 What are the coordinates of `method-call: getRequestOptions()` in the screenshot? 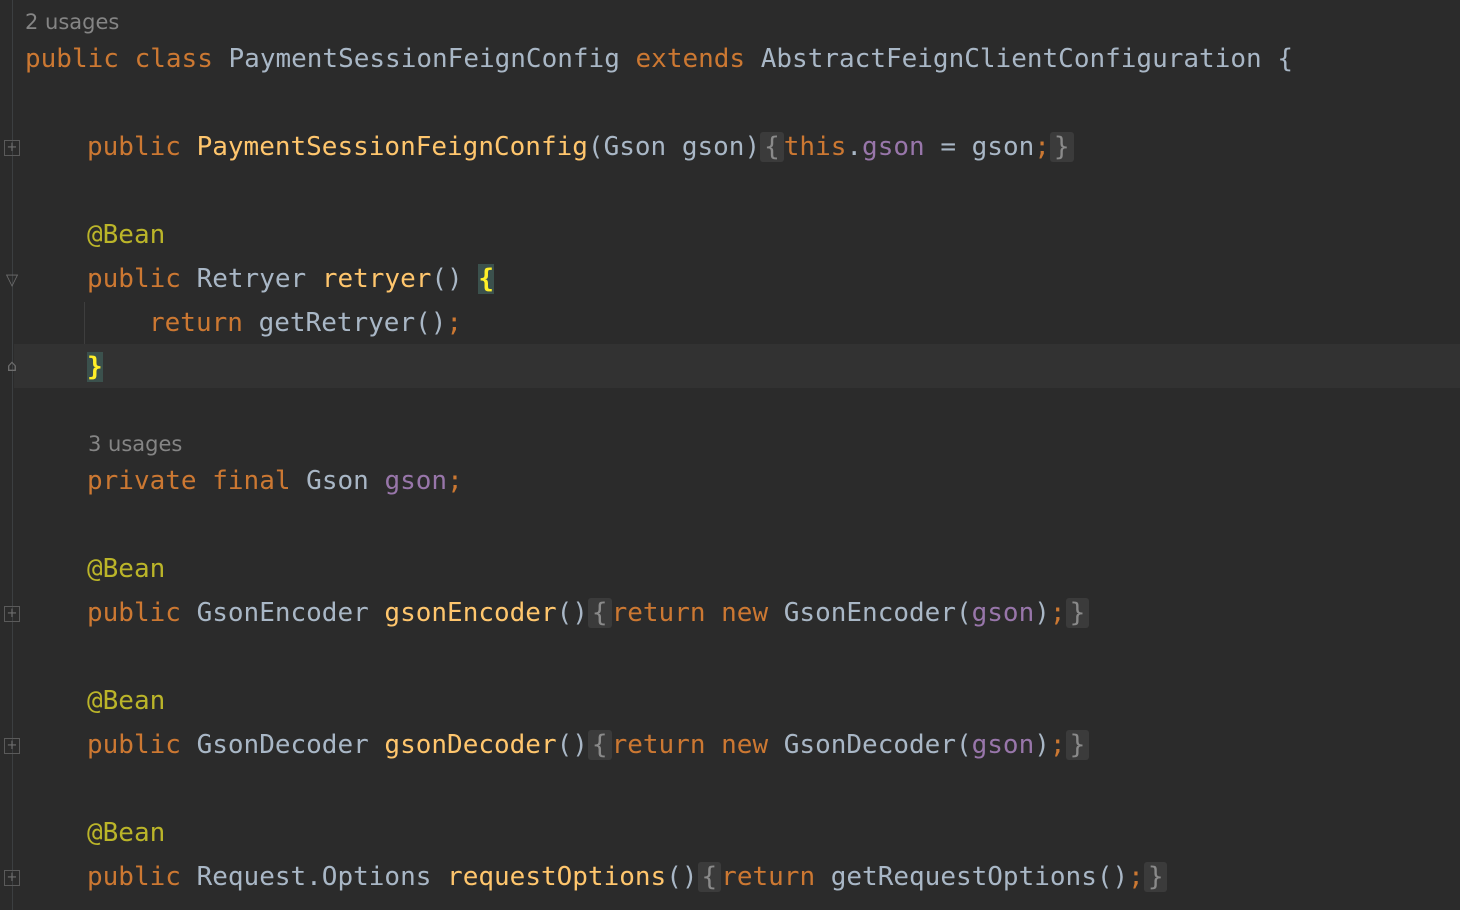 It's located at (979, 877).